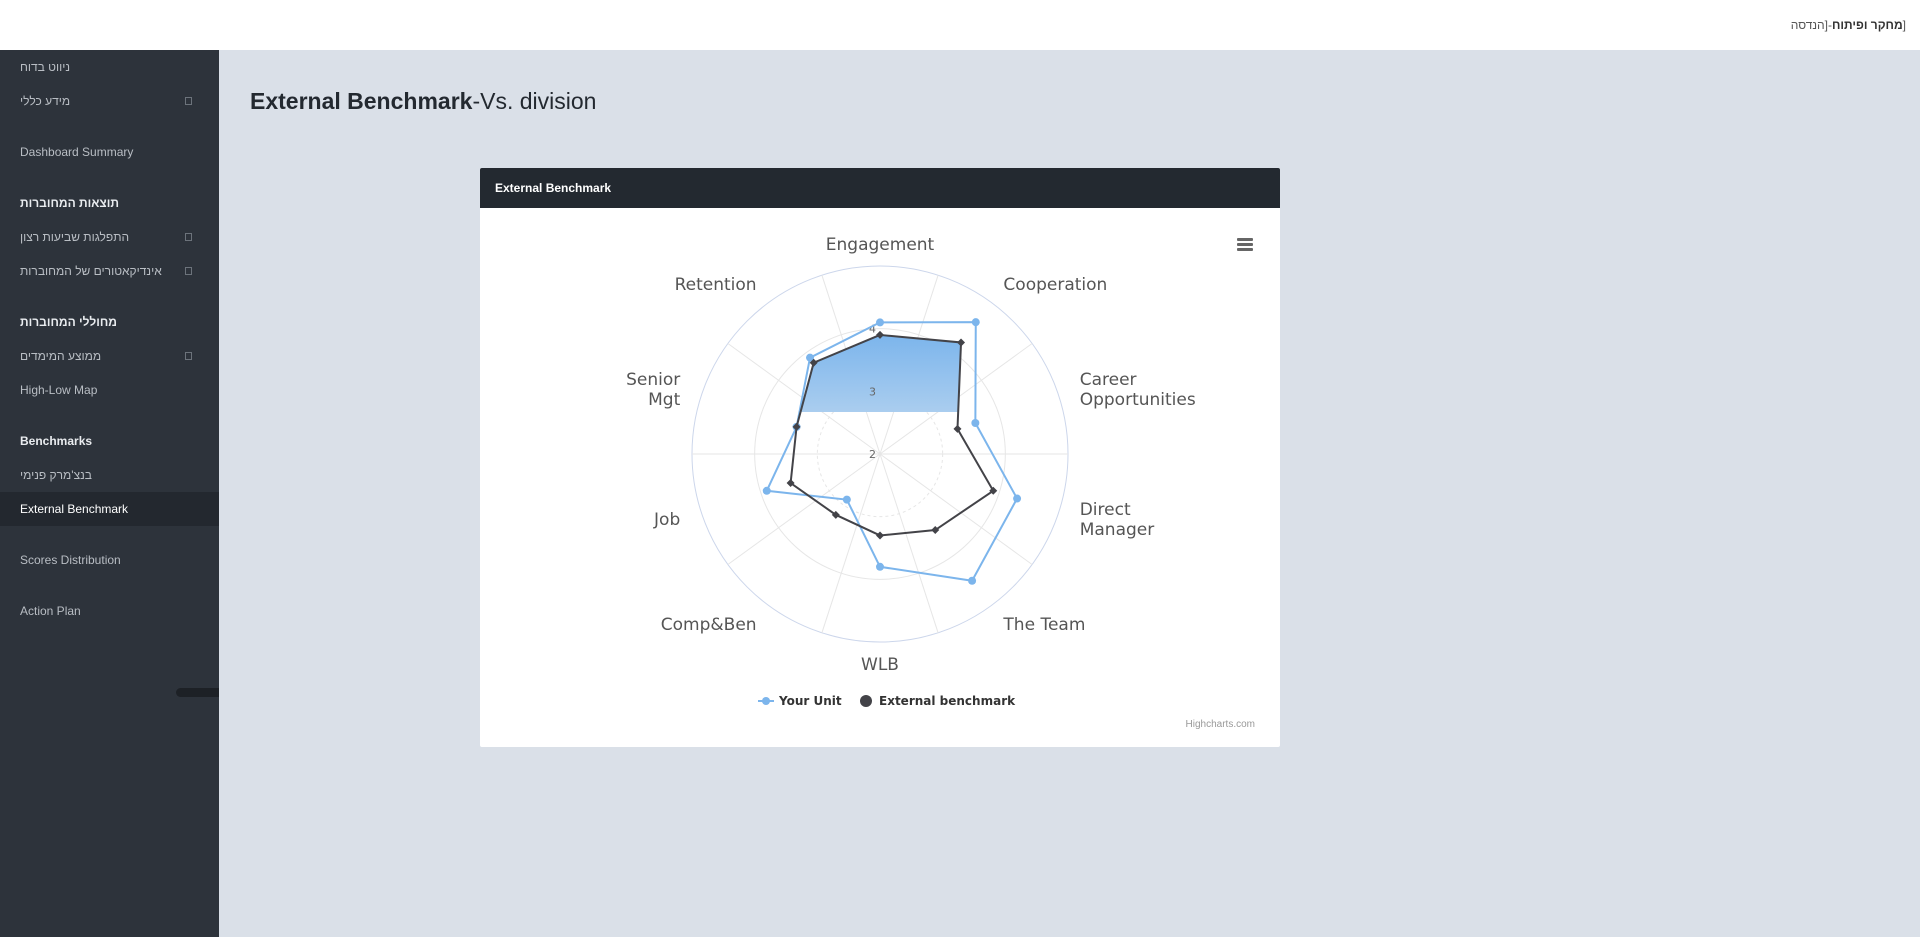 The height and width of the screenshot is (937, 1920). I want to click on page-title: External Benchmark-Vs. division, so click(423, 101).